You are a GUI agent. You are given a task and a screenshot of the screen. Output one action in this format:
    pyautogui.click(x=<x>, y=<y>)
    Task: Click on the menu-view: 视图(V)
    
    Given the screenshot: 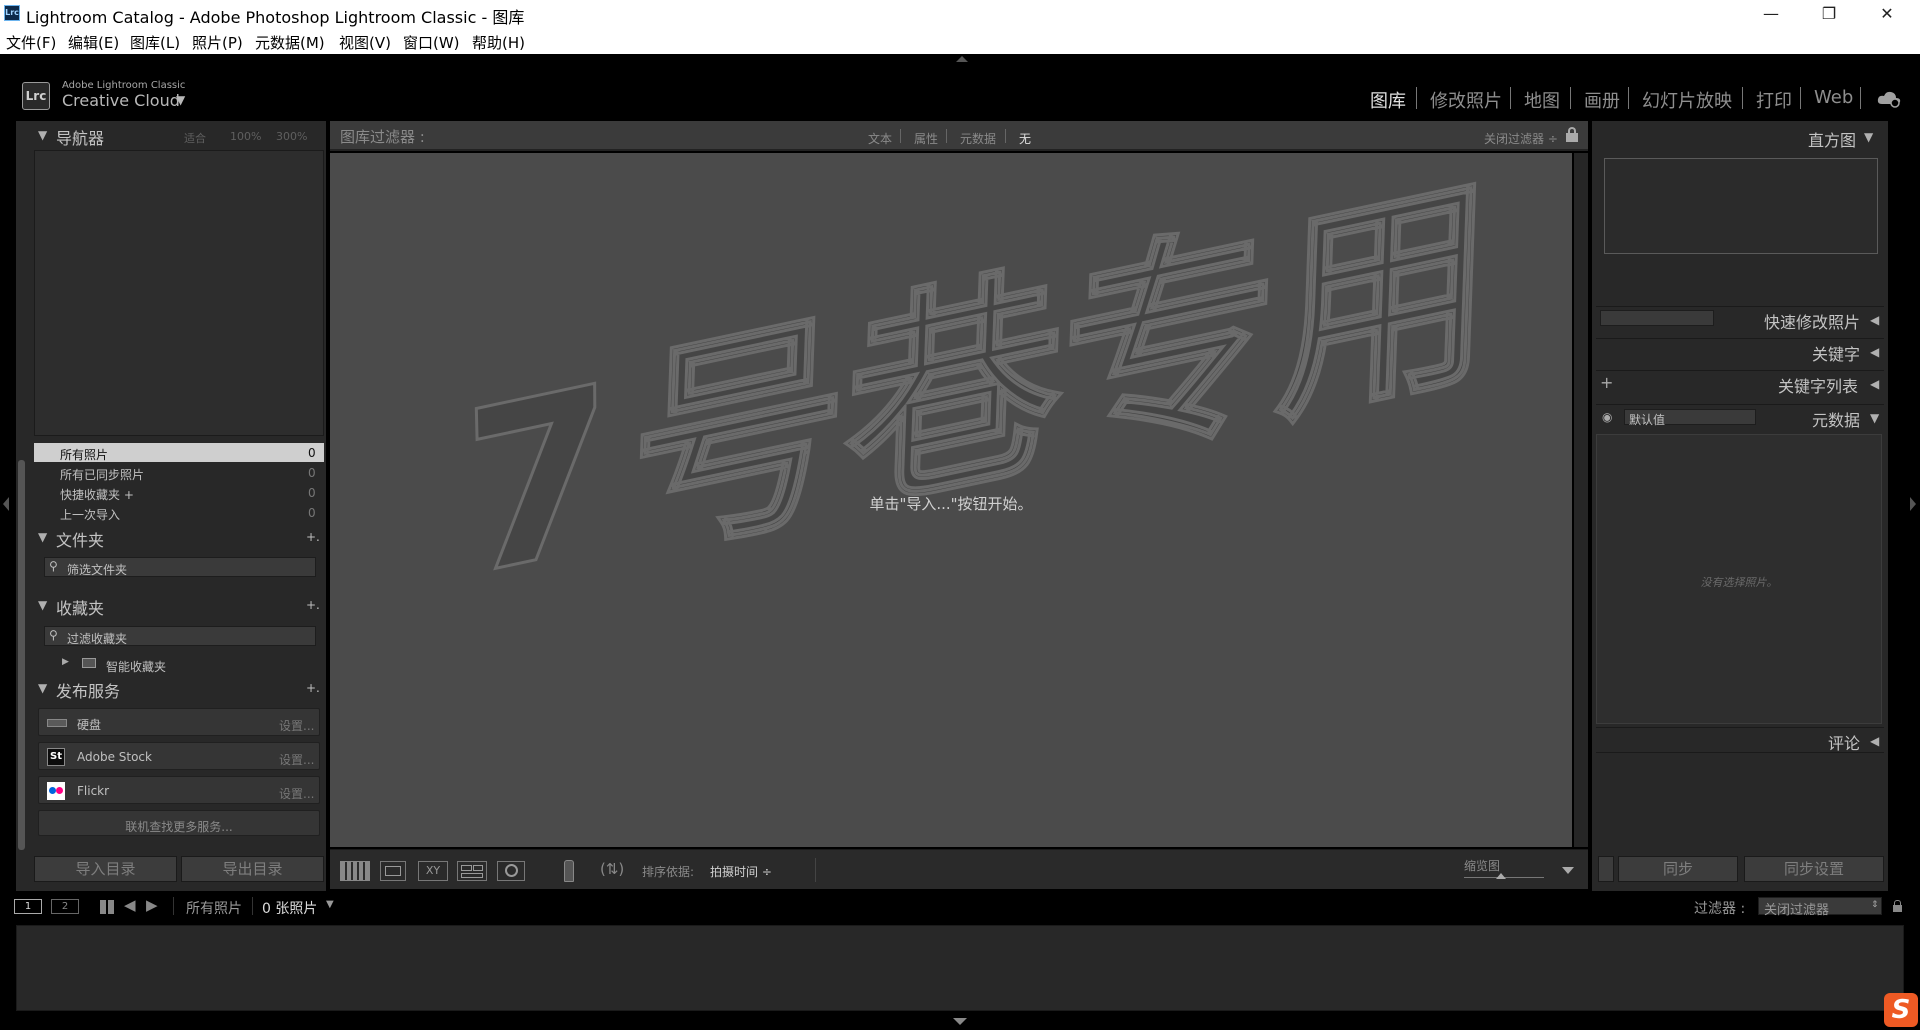 What is the action you would take?
    pyautogui.click(x=365, y=42)
    